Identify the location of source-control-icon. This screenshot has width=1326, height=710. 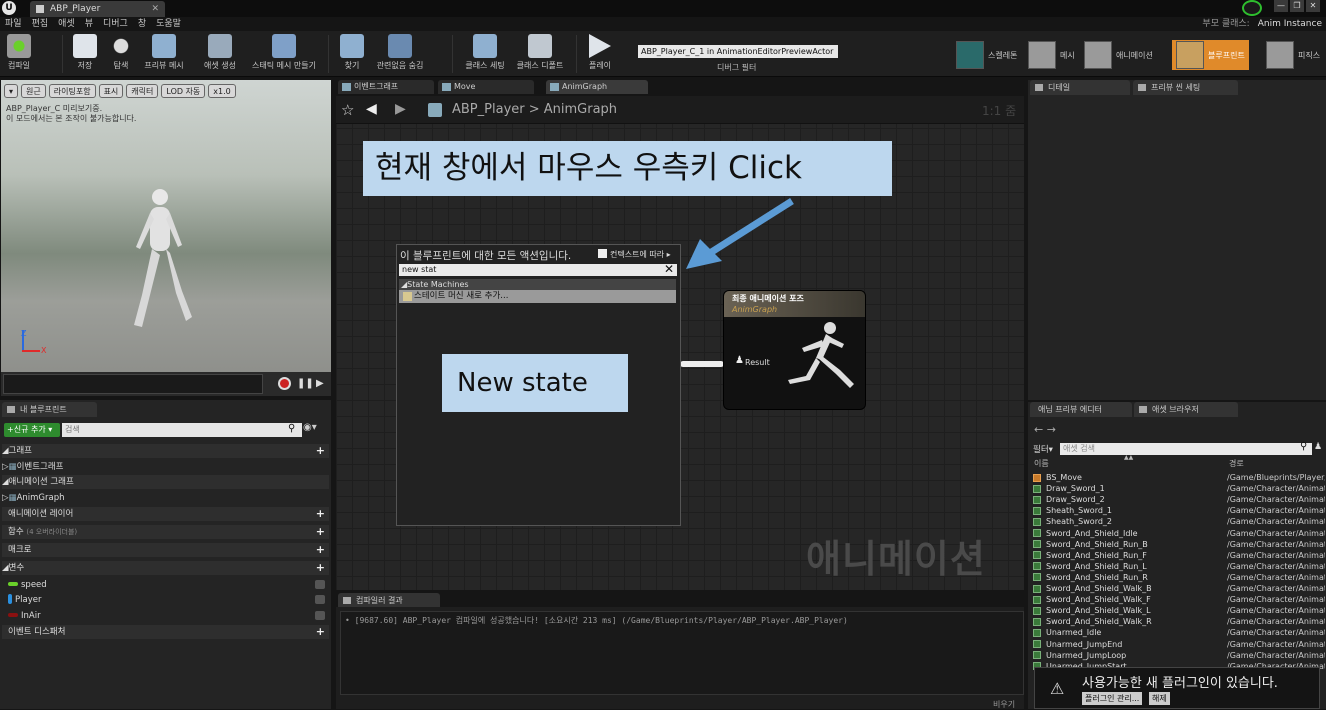
(1252, 8).